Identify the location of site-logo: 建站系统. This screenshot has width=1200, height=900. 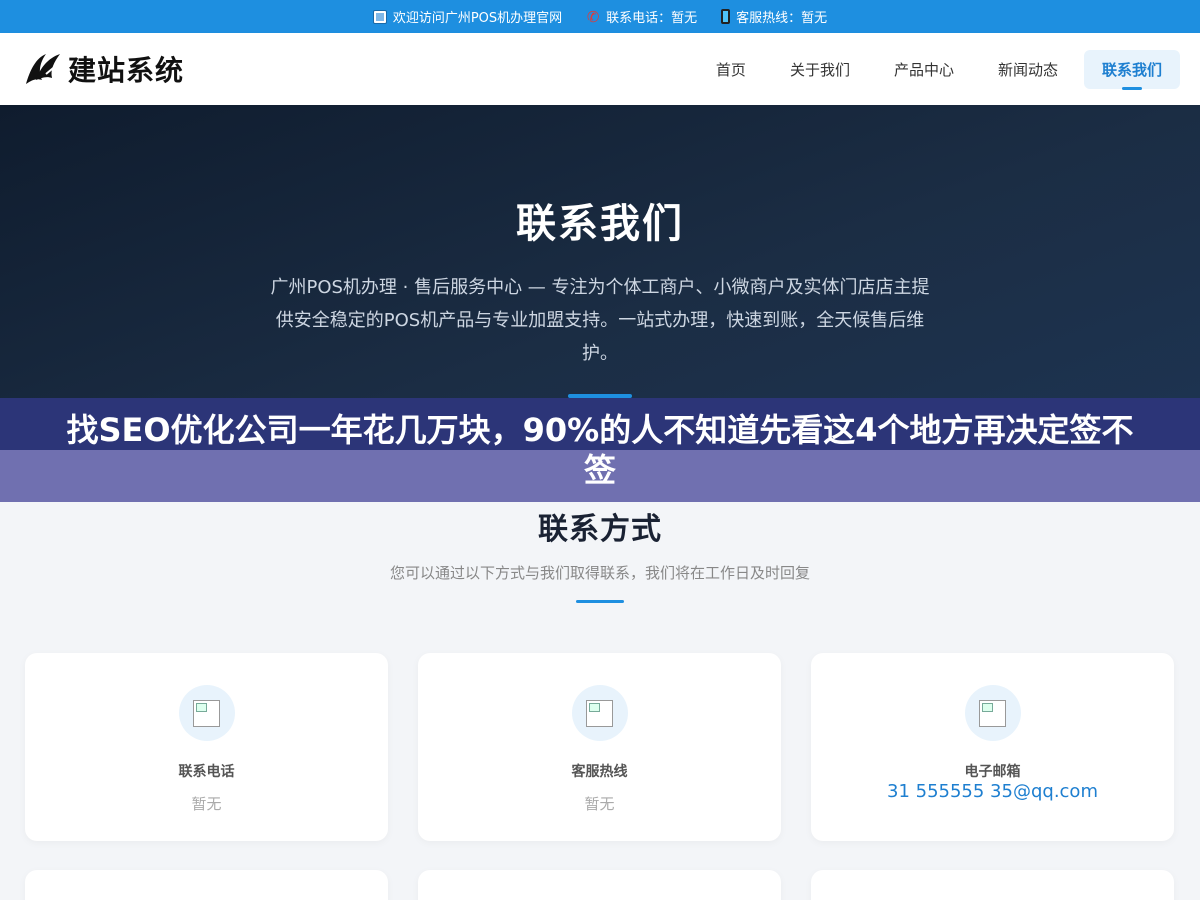
(103, 69).